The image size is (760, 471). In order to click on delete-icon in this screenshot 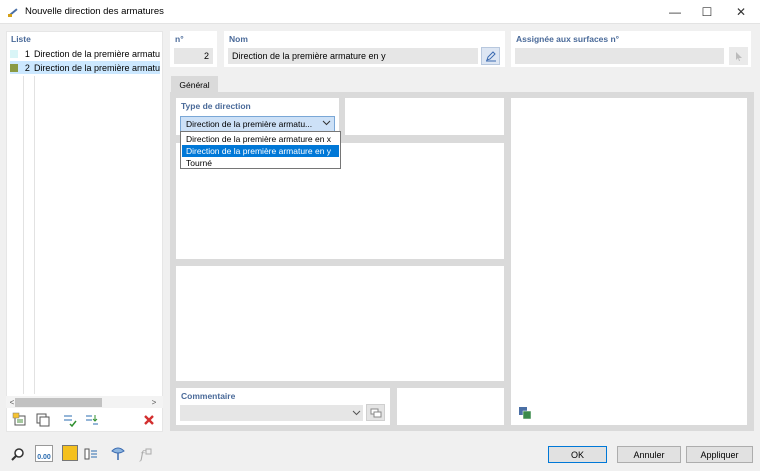, I will do `click(149, 420)`.